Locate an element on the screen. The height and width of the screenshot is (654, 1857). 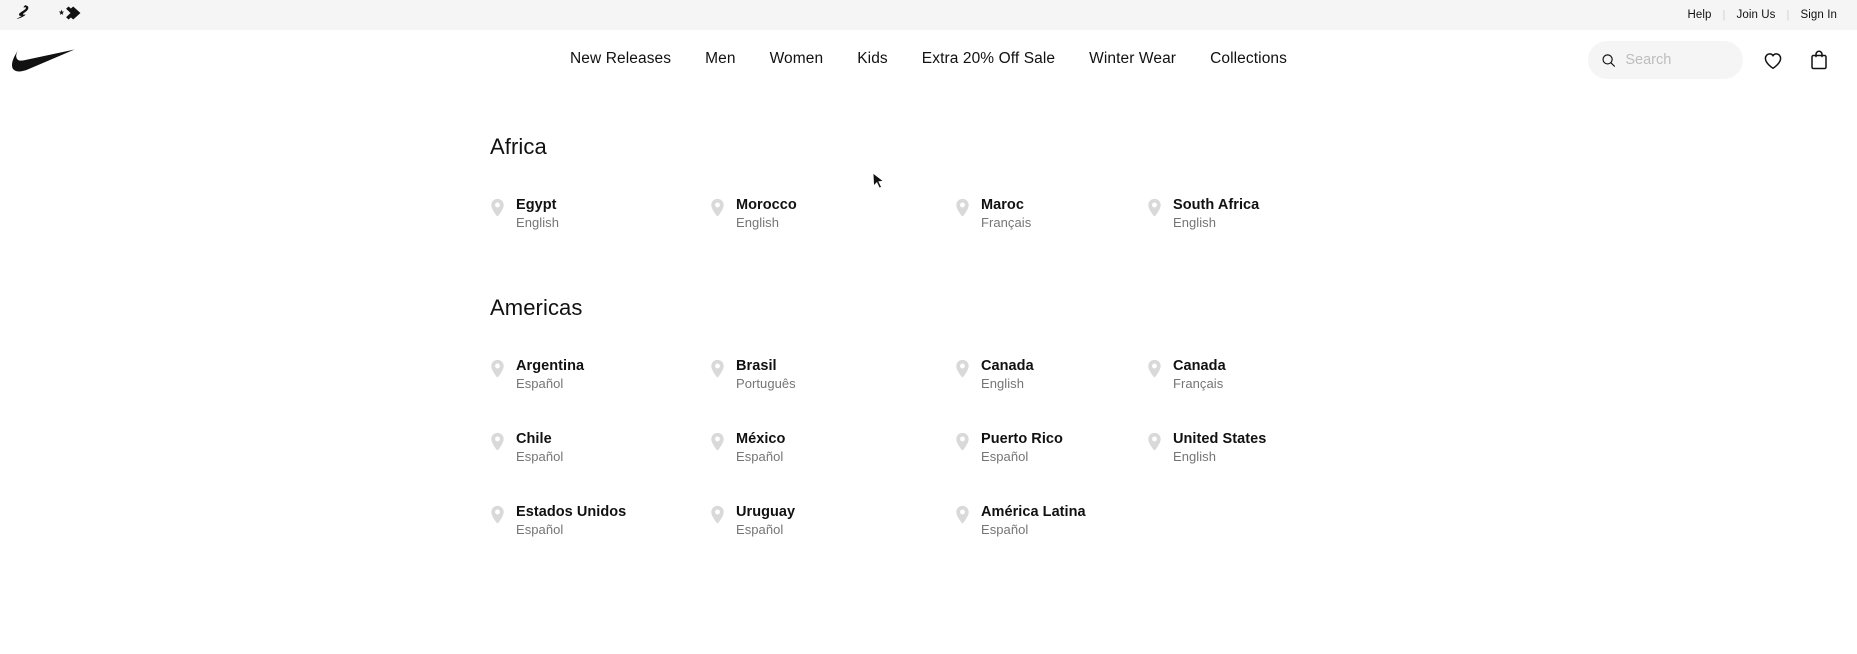
country-item-morocco: Morocco English is located at coordinates (832, 214).